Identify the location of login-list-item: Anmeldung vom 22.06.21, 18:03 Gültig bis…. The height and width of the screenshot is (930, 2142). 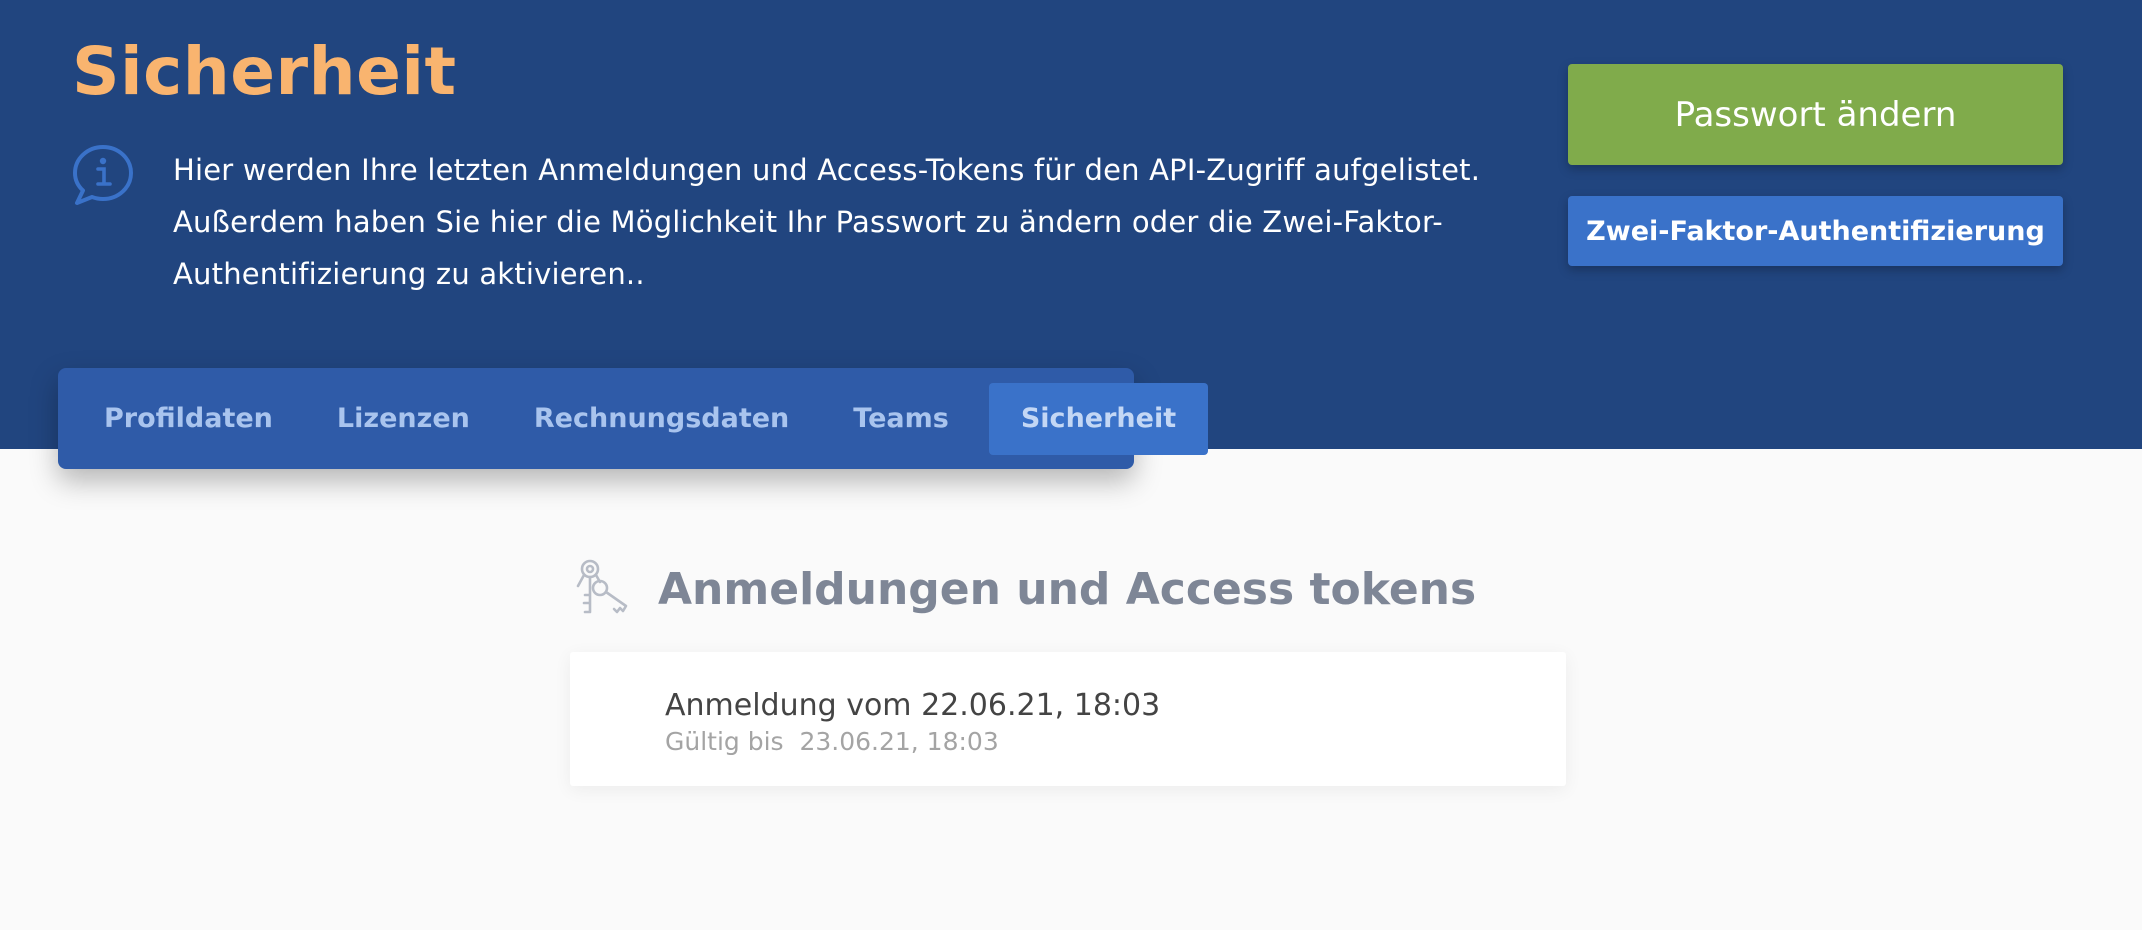
(1068, 719).